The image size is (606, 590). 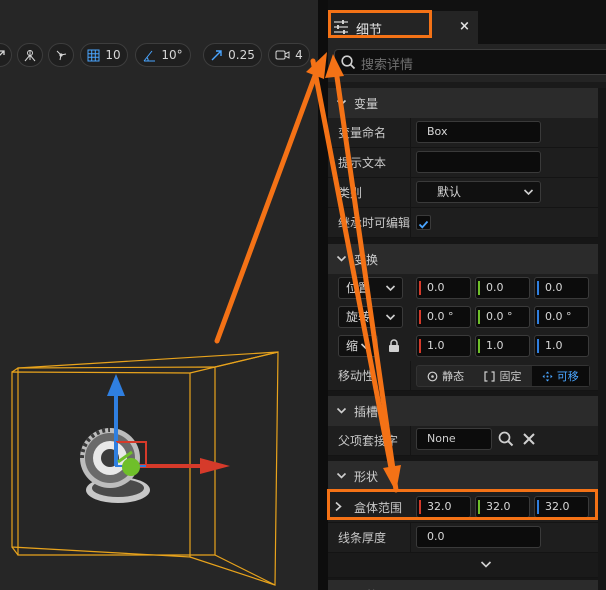 I want to click on rotation-label: 旋转, so click(x=358, y=317).